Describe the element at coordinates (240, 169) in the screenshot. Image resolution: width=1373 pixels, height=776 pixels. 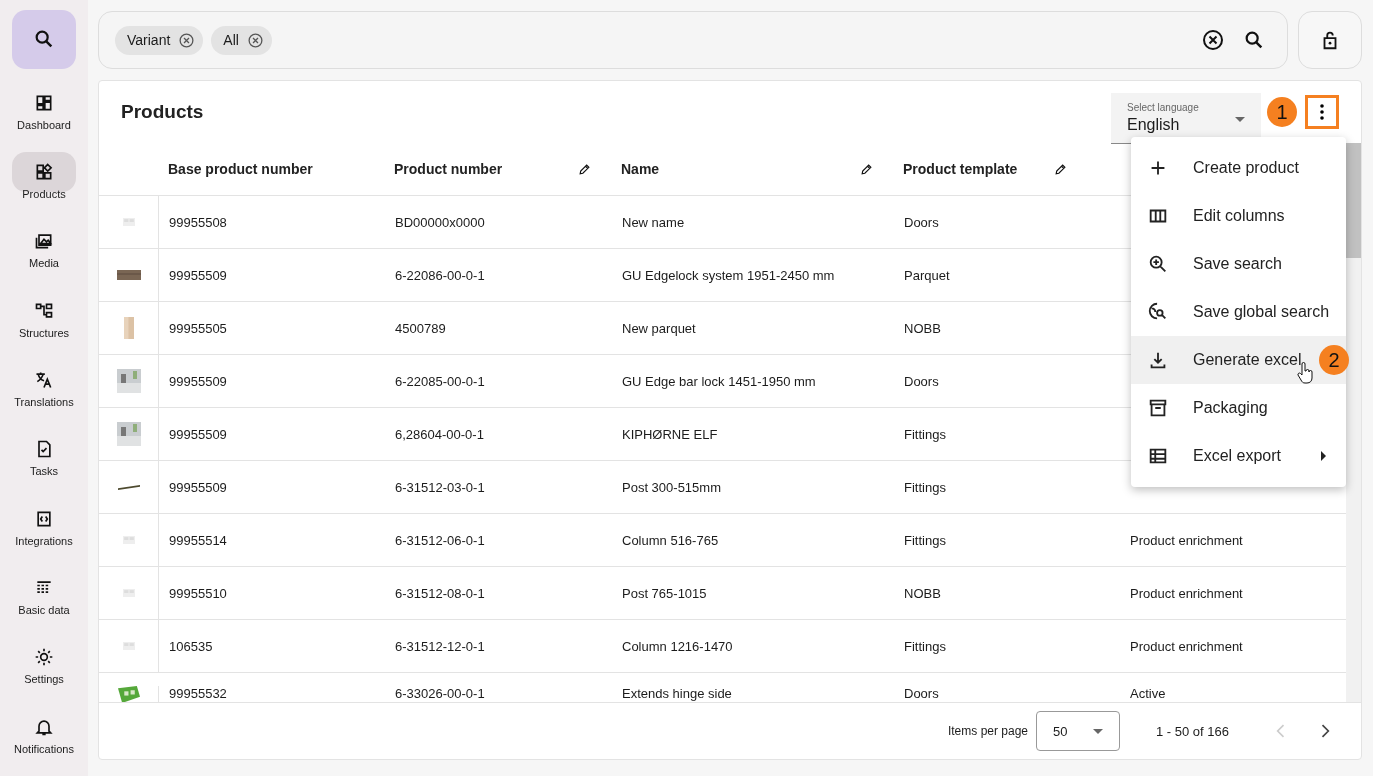
I see `column-header: Base product number` at that location.